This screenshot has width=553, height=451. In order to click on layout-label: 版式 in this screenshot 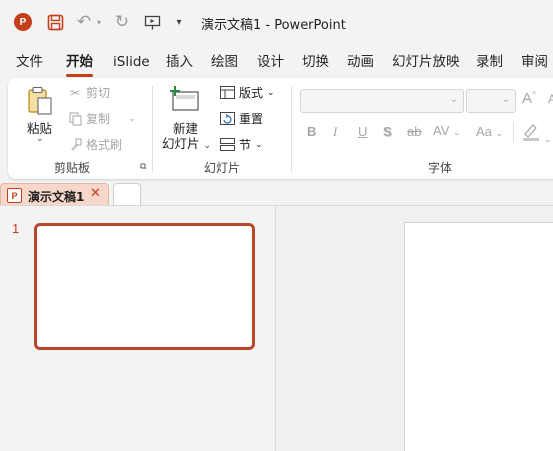, I will do `click(251, 93)`.